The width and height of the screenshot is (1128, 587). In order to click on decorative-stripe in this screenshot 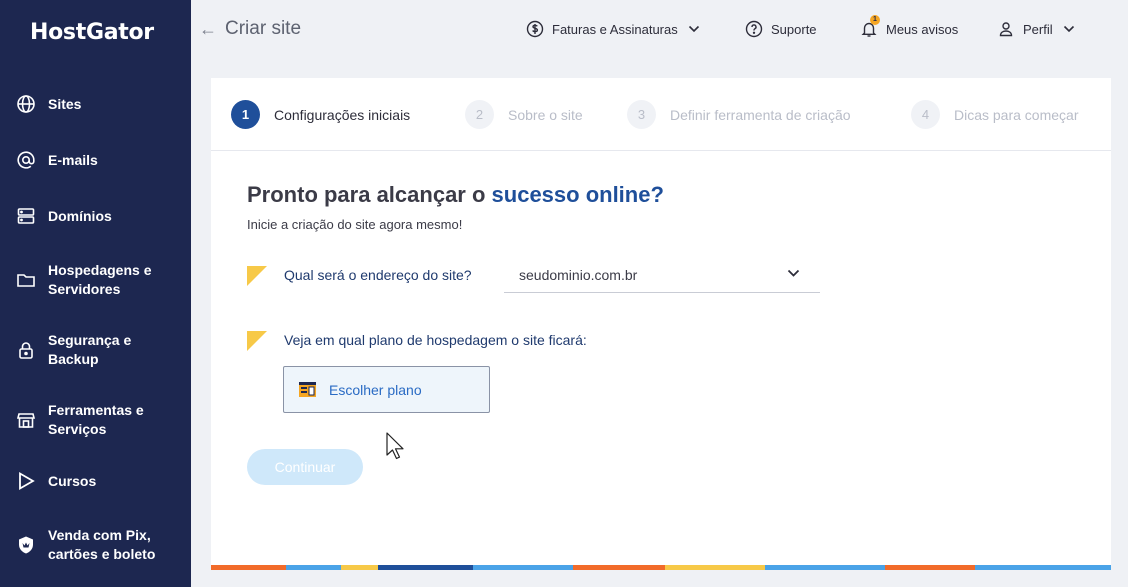, I will do `click(661, 567)`.